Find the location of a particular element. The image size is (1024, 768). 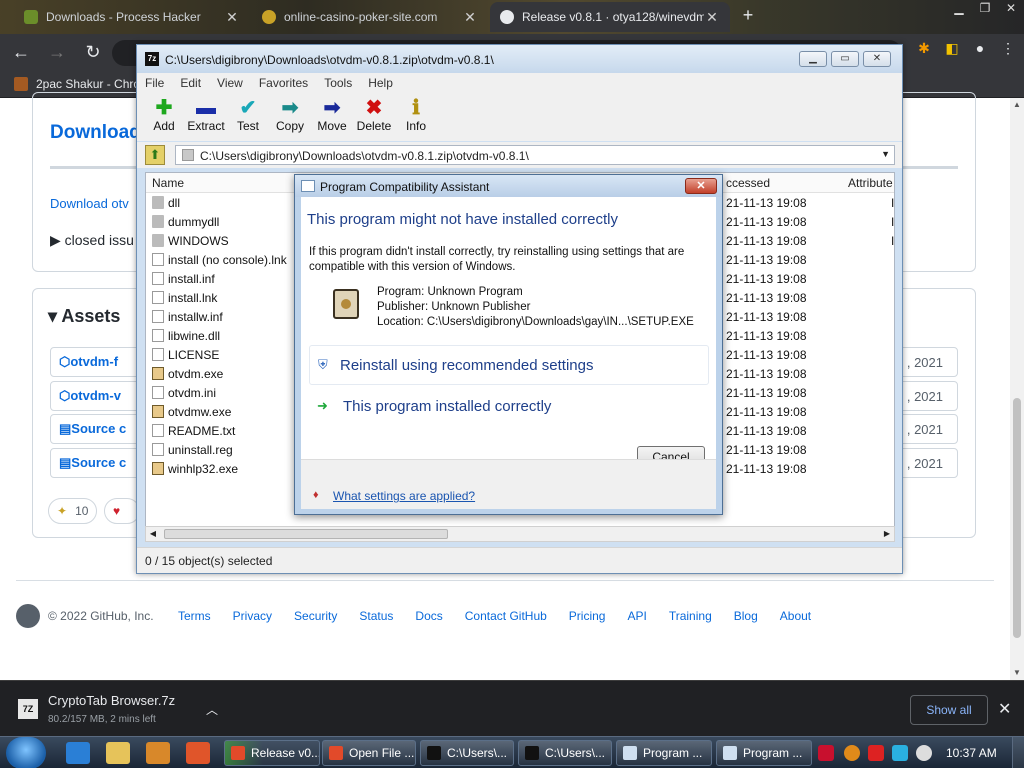

footer-link-blog: Blog is located at coordinates (746, 616).